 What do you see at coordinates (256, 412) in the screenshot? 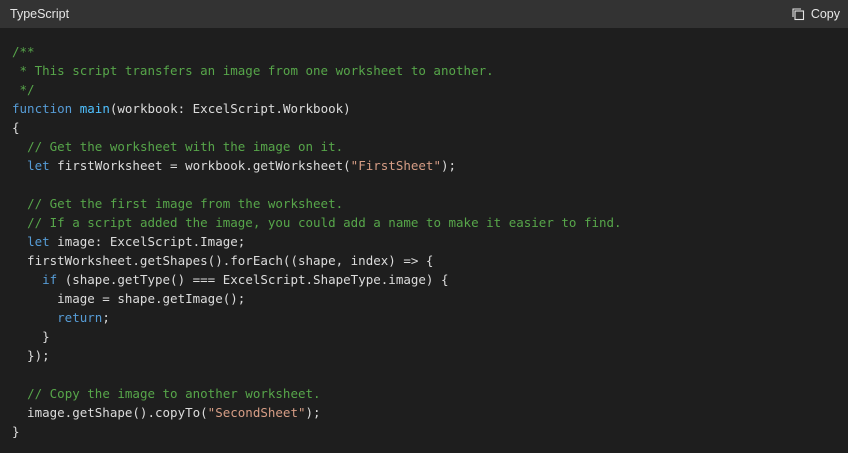
I see `code-string: "SecondSheet"` at bounding box center [256, 412].